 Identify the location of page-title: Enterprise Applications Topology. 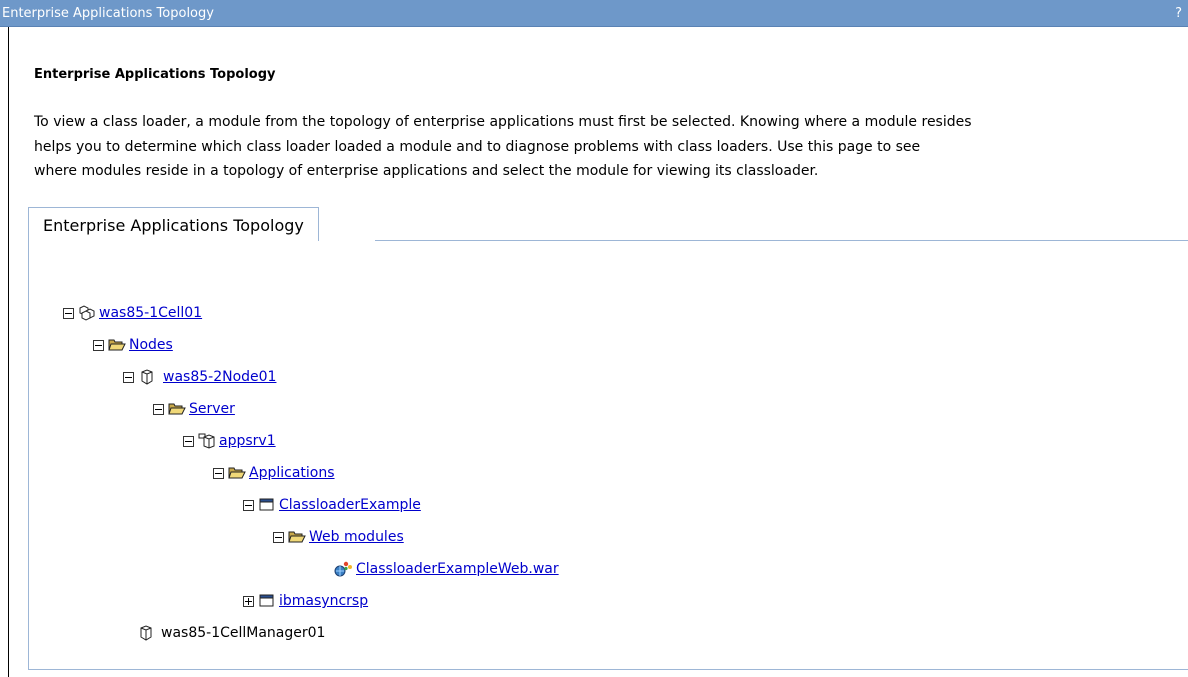
(155, 74).